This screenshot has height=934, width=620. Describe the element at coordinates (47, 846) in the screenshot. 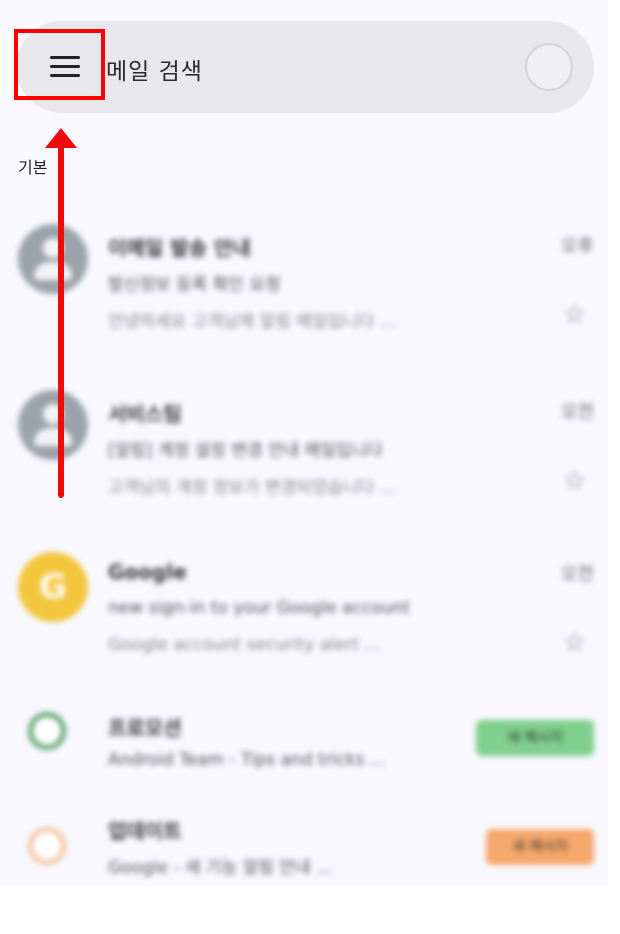

I see `updates-icon` at that location.